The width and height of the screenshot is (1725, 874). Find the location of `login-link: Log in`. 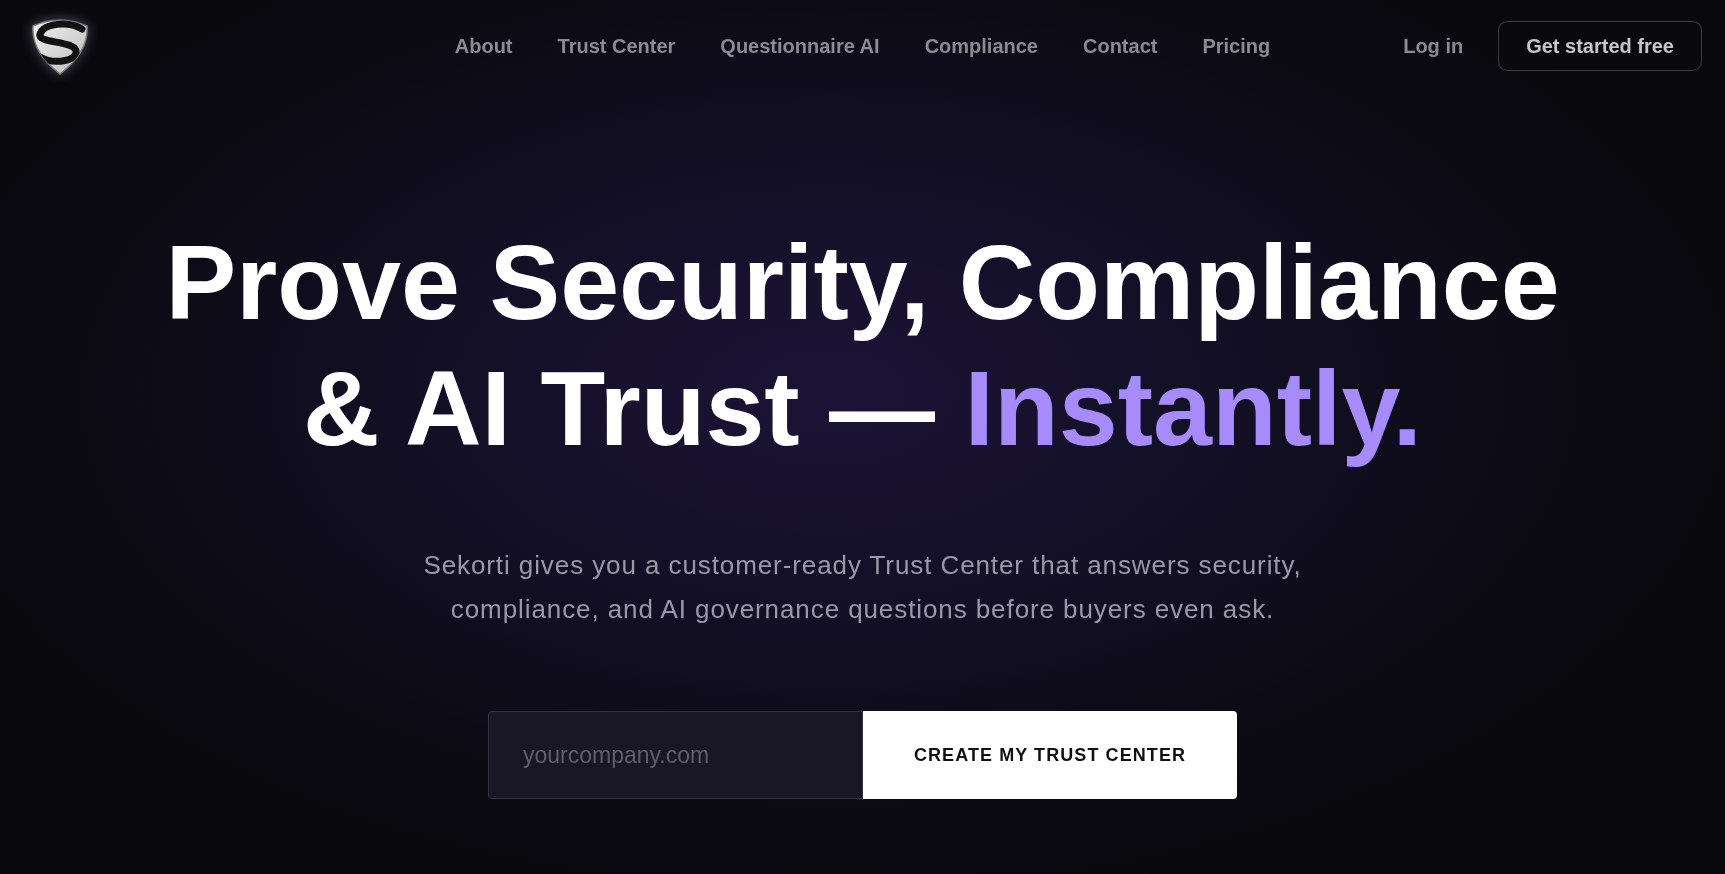

login-link: Log in is located at coordinates (1433, 46).